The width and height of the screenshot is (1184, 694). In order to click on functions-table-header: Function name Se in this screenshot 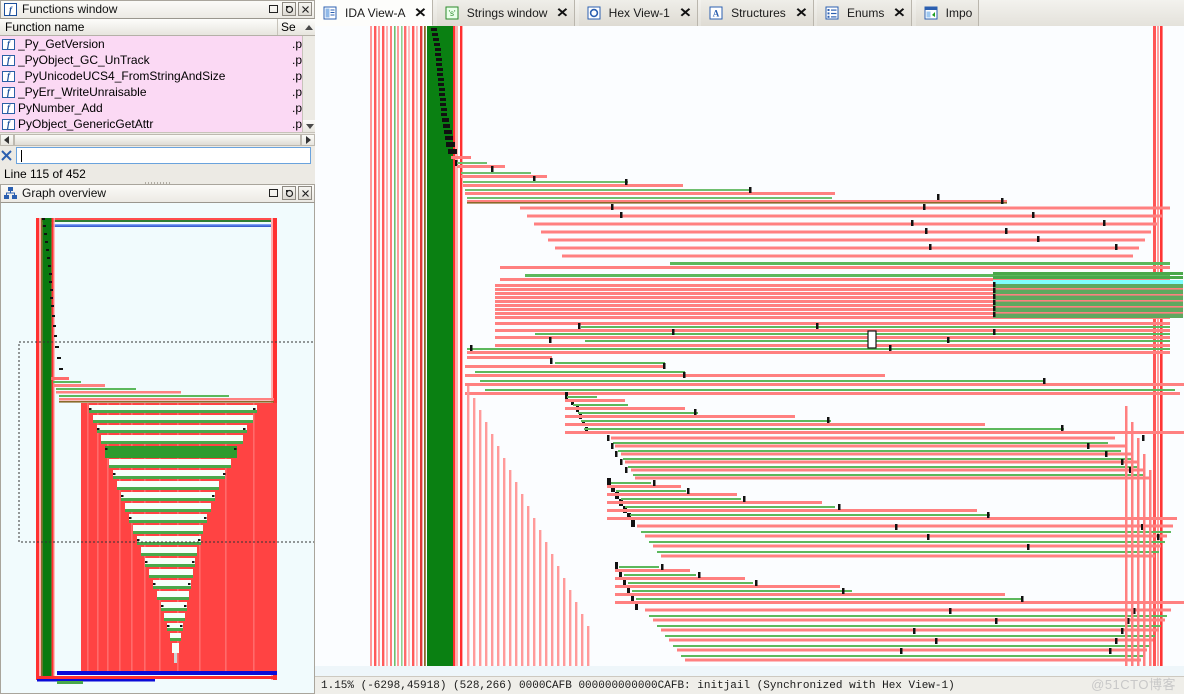, I will do `click(157, 27)`.